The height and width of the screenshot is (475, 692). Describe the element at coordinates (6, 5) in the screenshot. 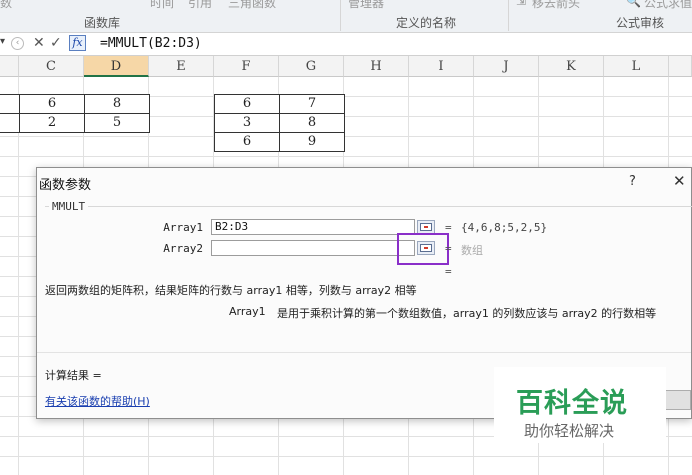

I see `ribbon-item-cut: 数` at that location.